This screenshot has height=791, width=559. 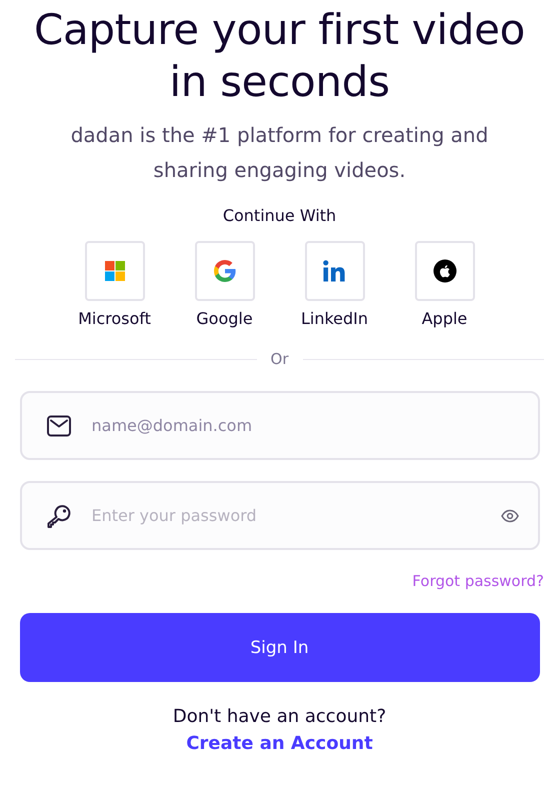 What do you see at coordinates (334, 271) in the screenshot?
I see `in-letters-icon` at bounding box center [334, 271].